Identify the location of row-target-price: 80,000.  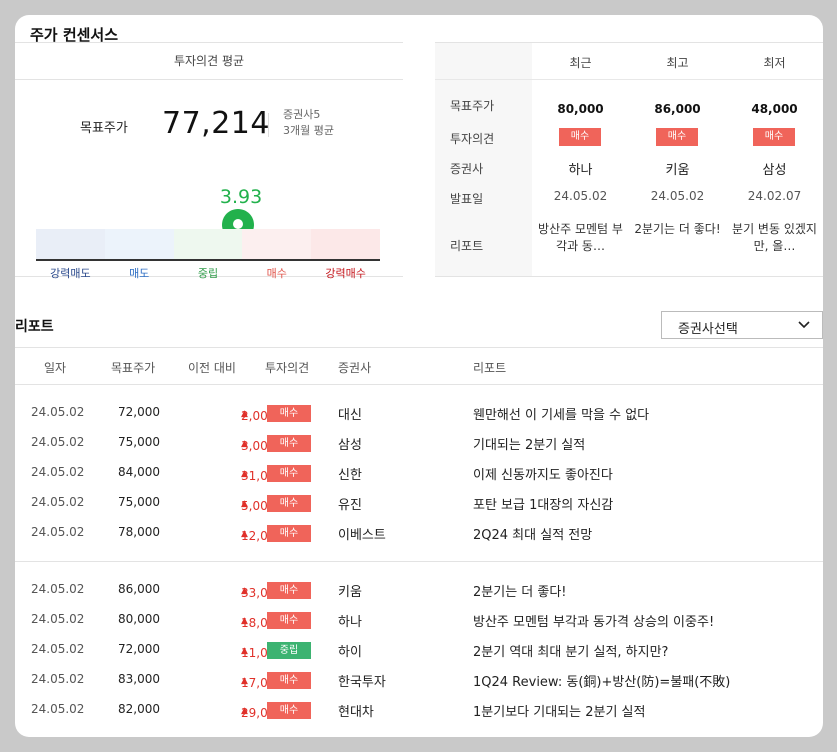
(139, 619).